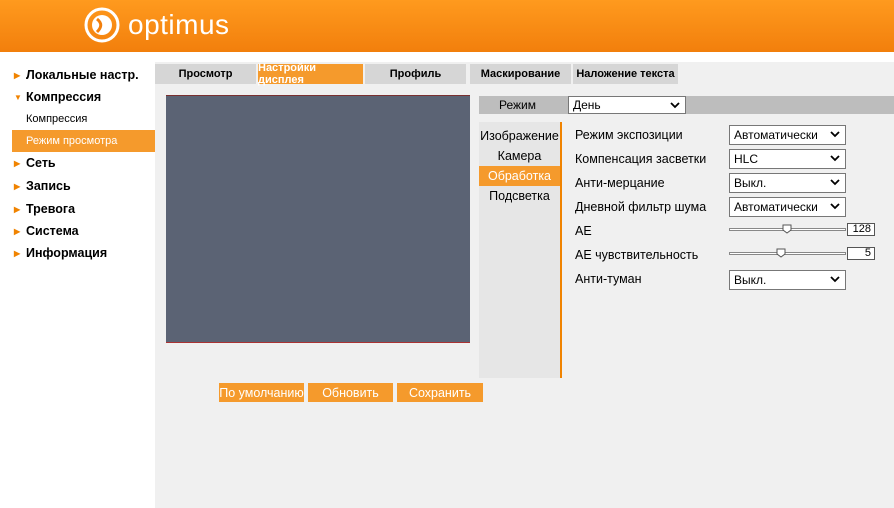  I want to click on sidebar-item-info: ▶ Информация, so click(60, 253).